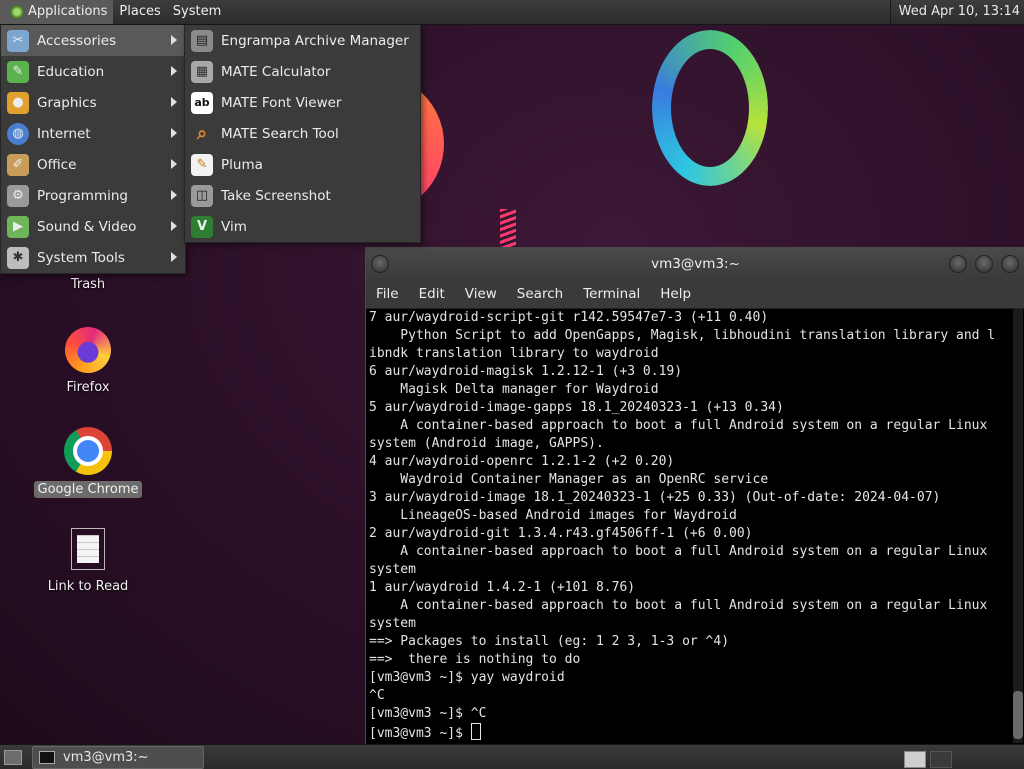 The image size is (1024, 769). What do you see at coordinates (380, 264) in the screenshot?
I see `window-menu-icon` at bounding box center [380, 264].